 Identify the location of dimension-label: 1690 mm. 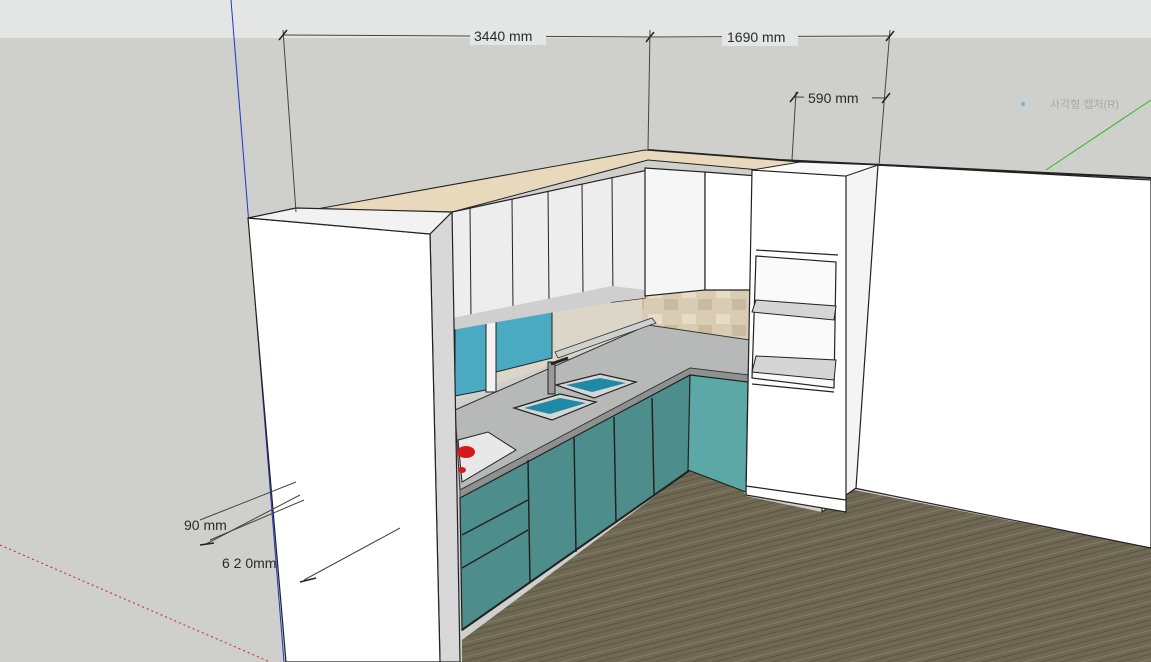
(756, 37).